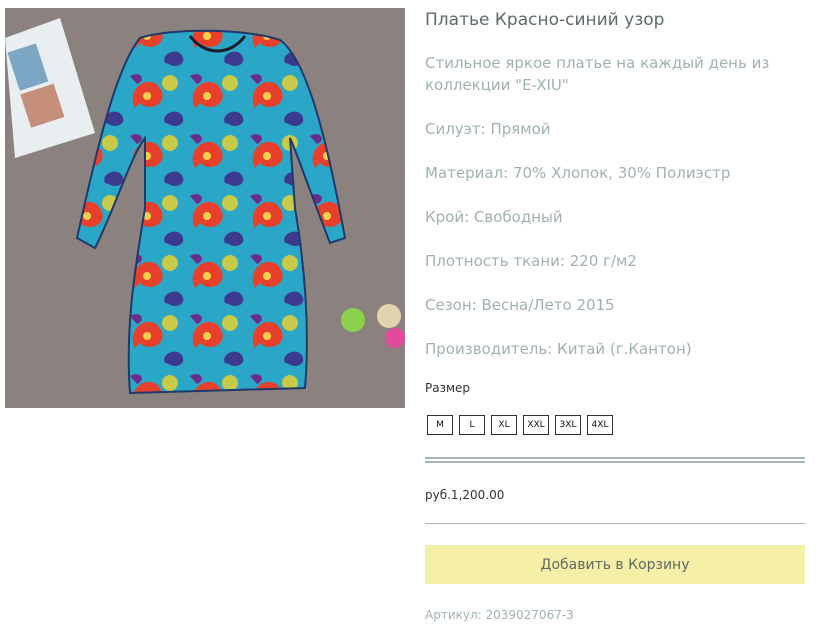 The height and width of the screenshot is (636, 823). What do you see at coordinates (389, 316) in the screenshot?
I see `yarn-ball-cream` at bounding box center [389, 316].